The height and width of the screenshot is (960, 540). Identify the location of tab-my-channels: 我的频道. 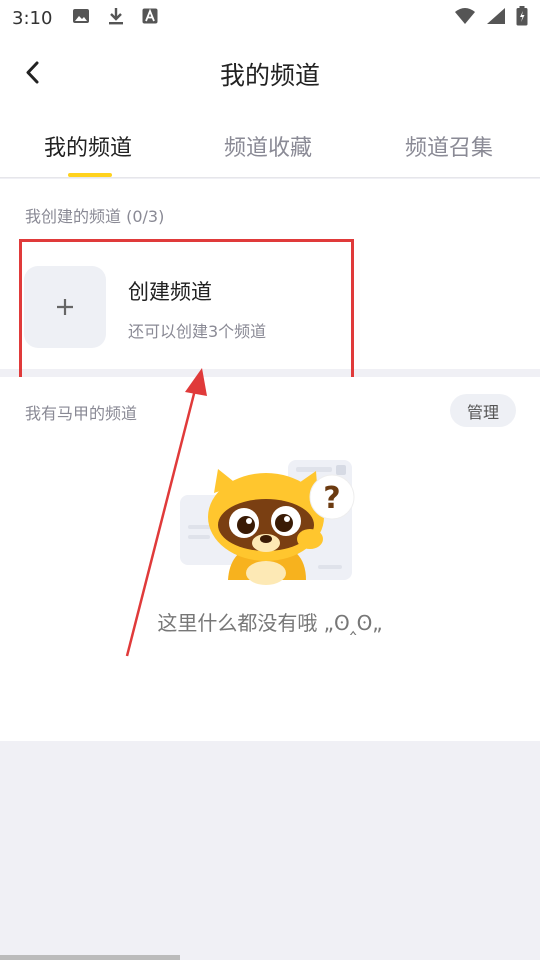
(88, 146).